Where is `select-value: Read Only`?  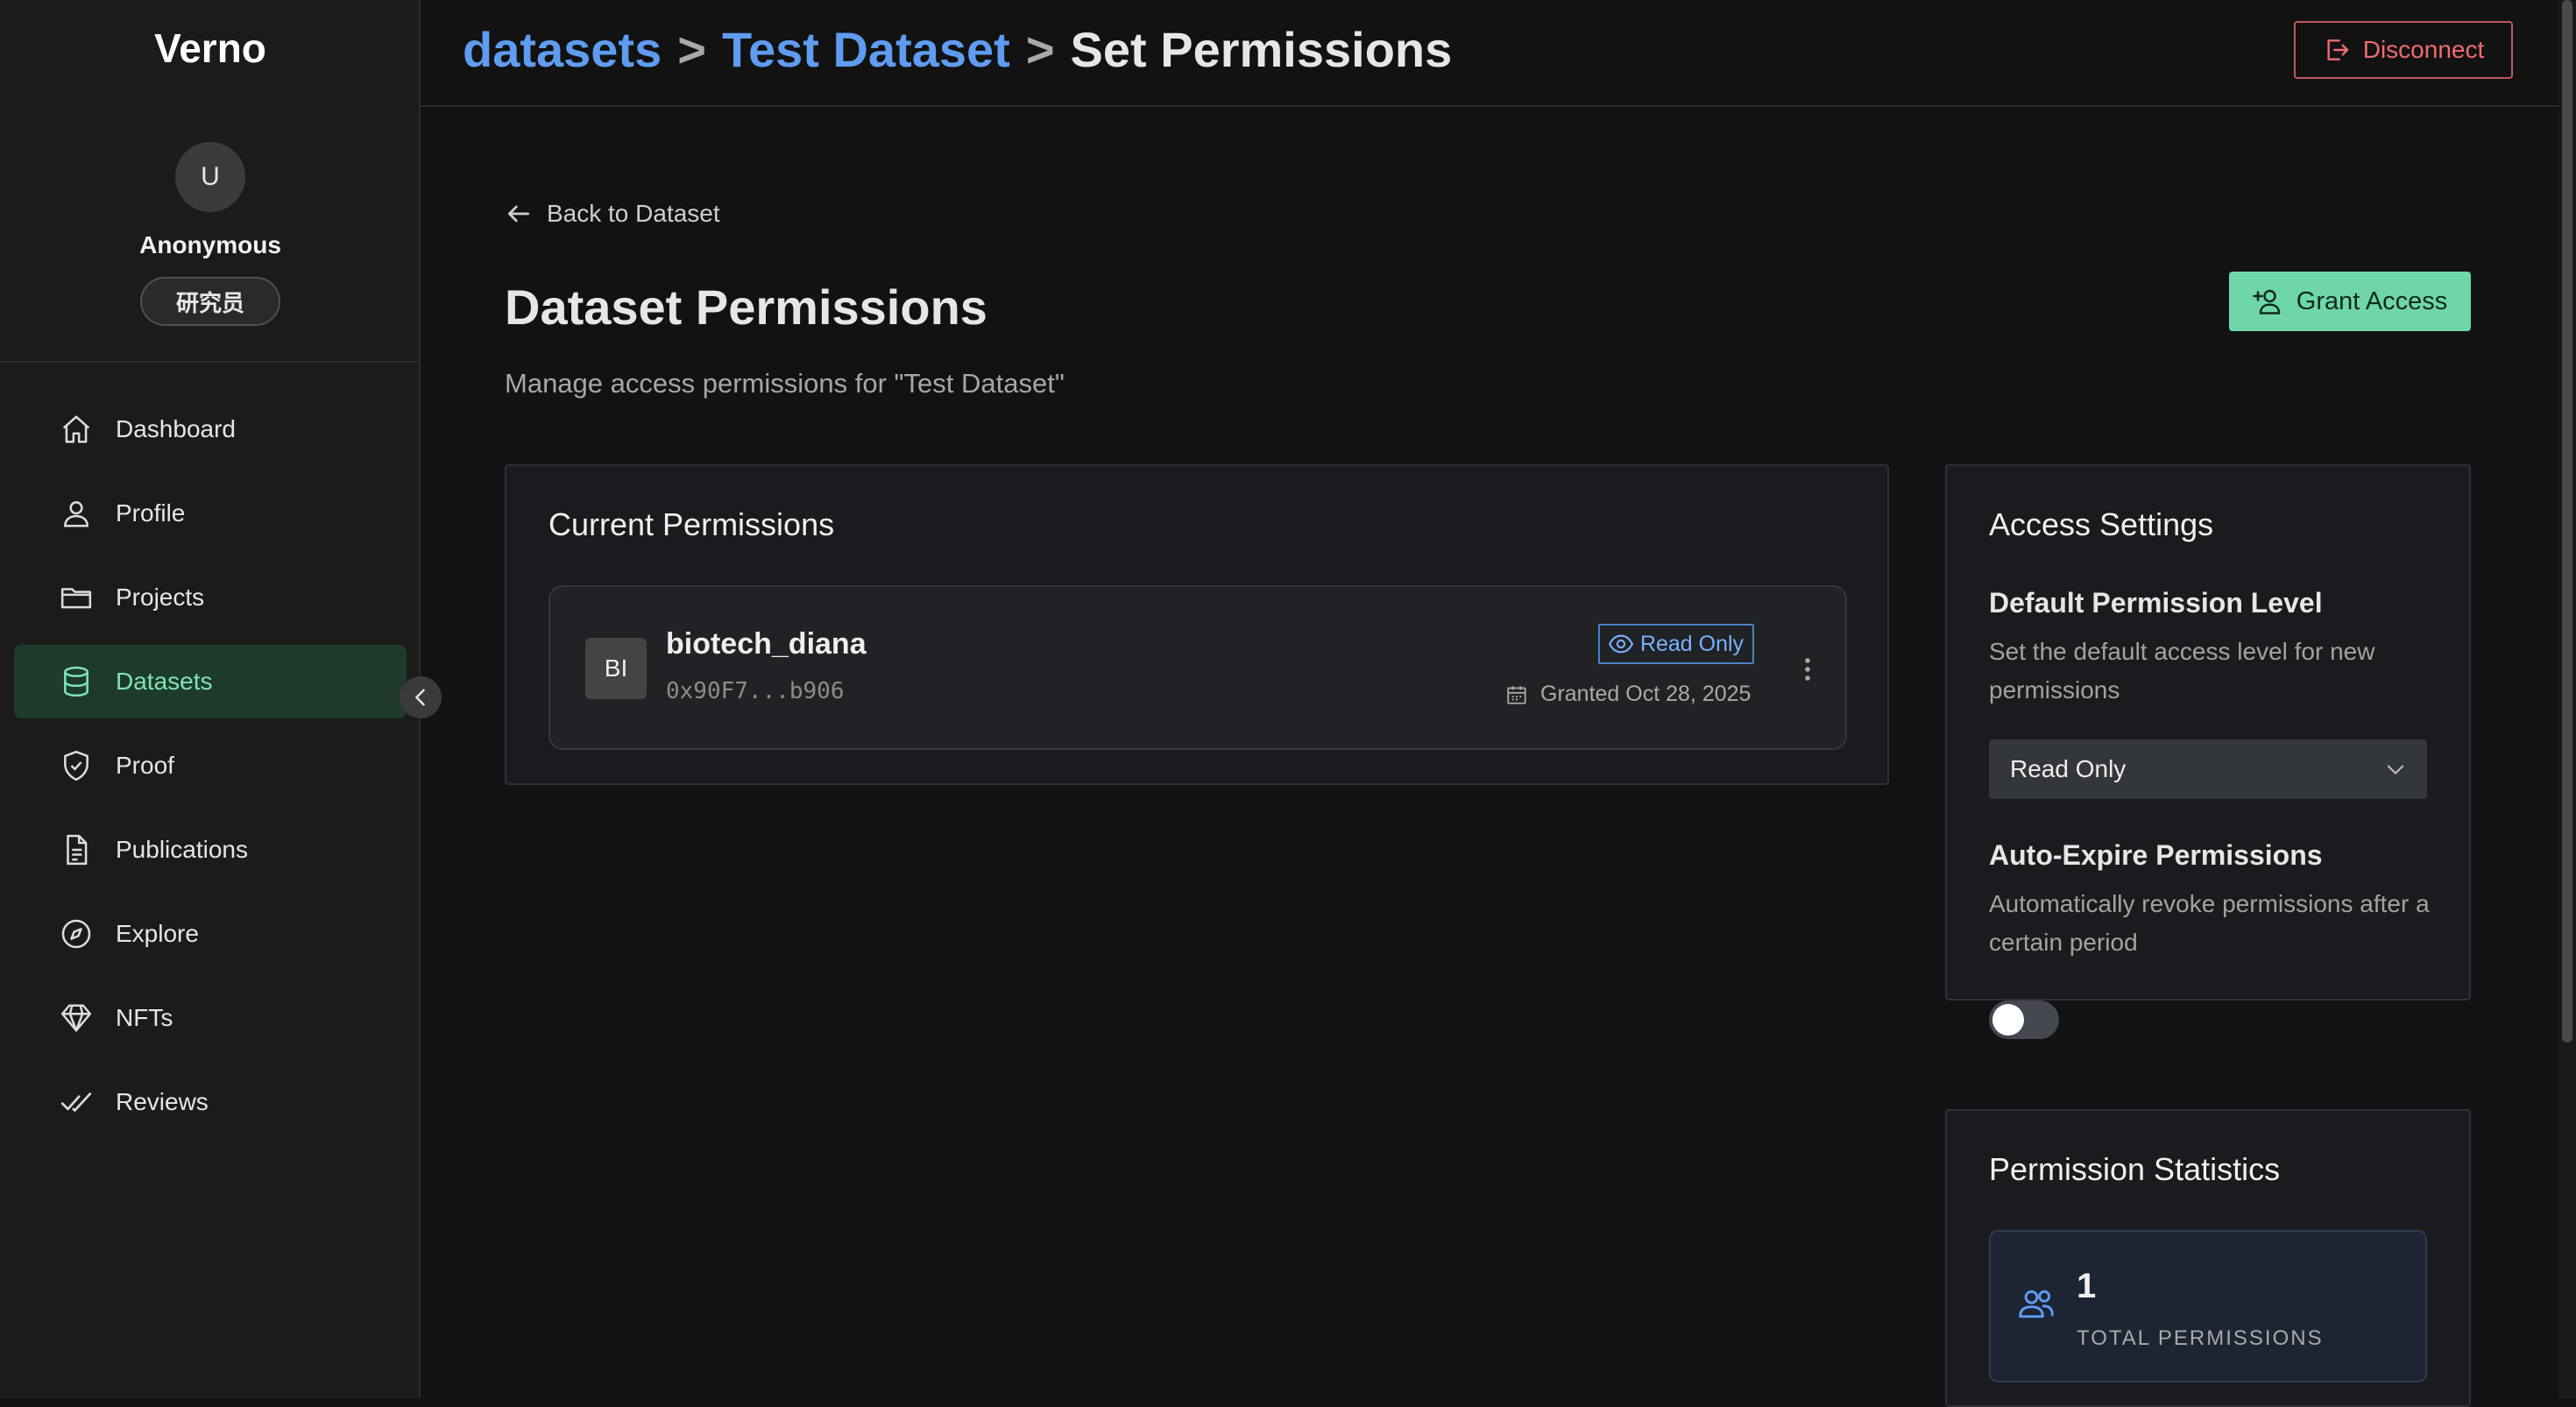
select-value: Read Only is located at coordinates (2068, 768).